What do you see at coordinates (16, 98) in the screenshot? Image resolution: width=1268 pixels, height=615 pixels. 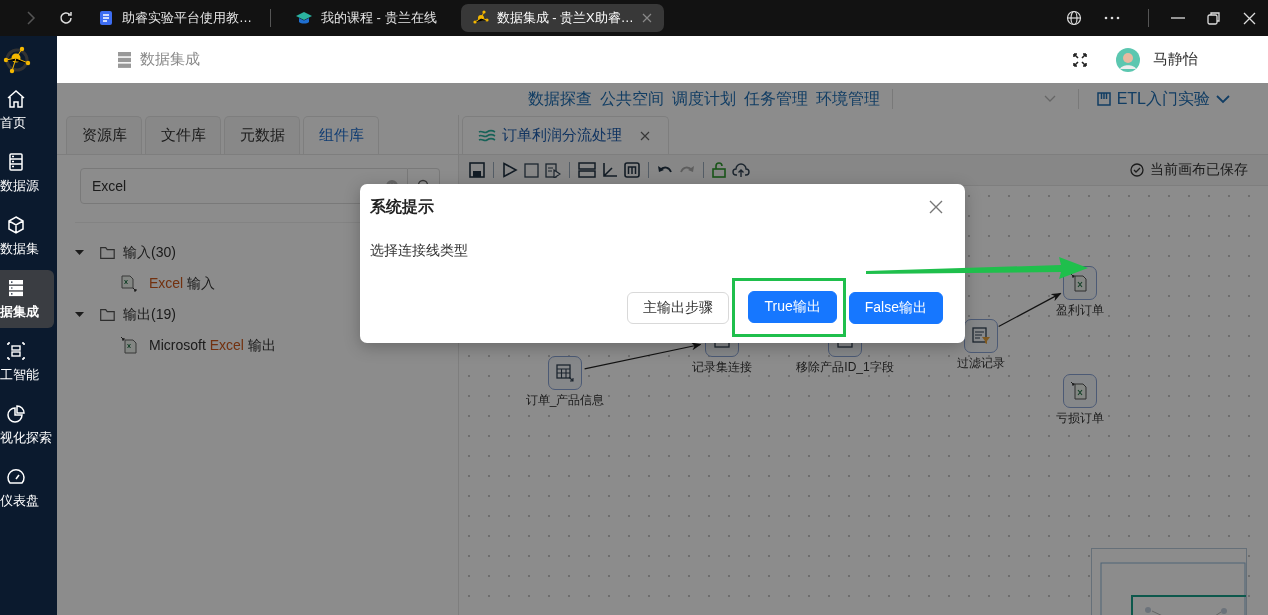 I see `home-icon` at bounding box center [16, 98].